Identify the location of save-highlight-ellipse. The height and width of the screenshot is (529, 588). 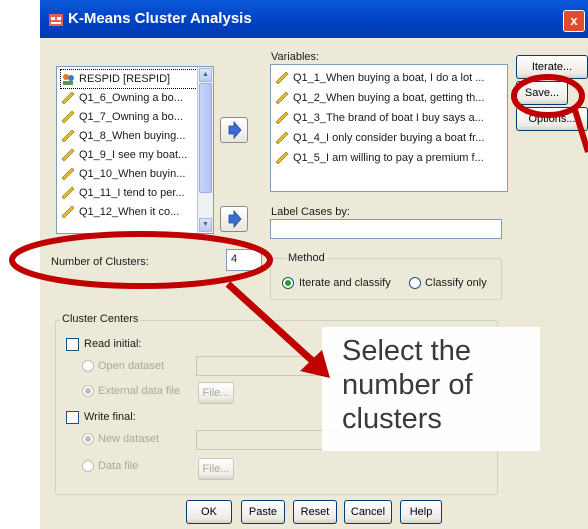
(548, 96).